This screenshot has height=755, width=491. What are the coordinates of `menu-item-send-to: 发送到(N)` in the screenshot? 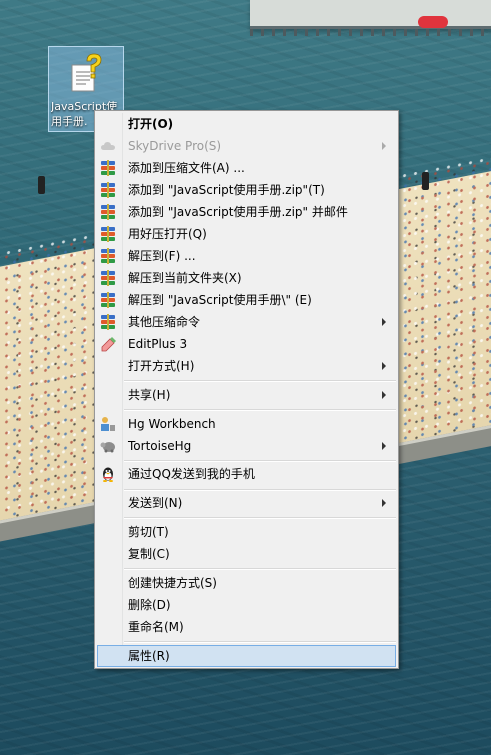 It's located at (246, 503).